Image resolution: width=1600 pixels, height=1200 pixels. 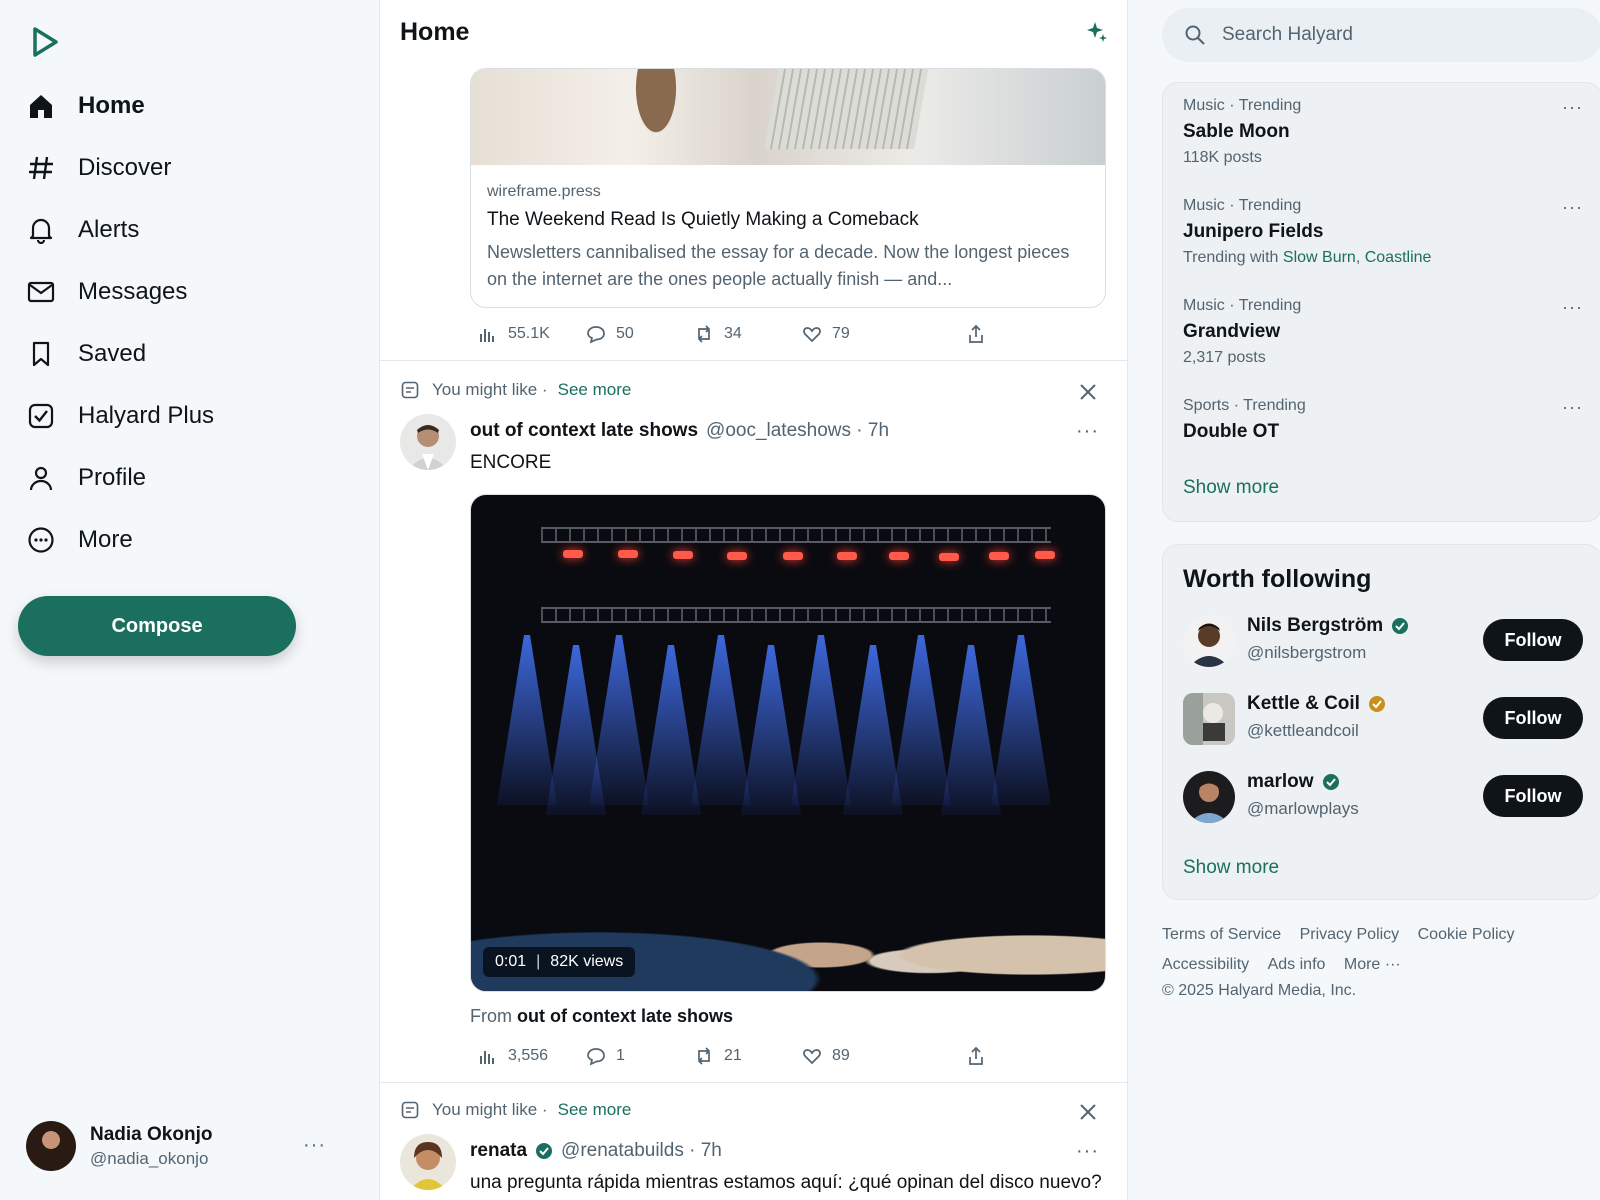 What do you see at coordinates (1383, 420) in the screenshot?
I see `trend-item: Sports · Trending Double OT ···` at bounding box center [1383, 420].